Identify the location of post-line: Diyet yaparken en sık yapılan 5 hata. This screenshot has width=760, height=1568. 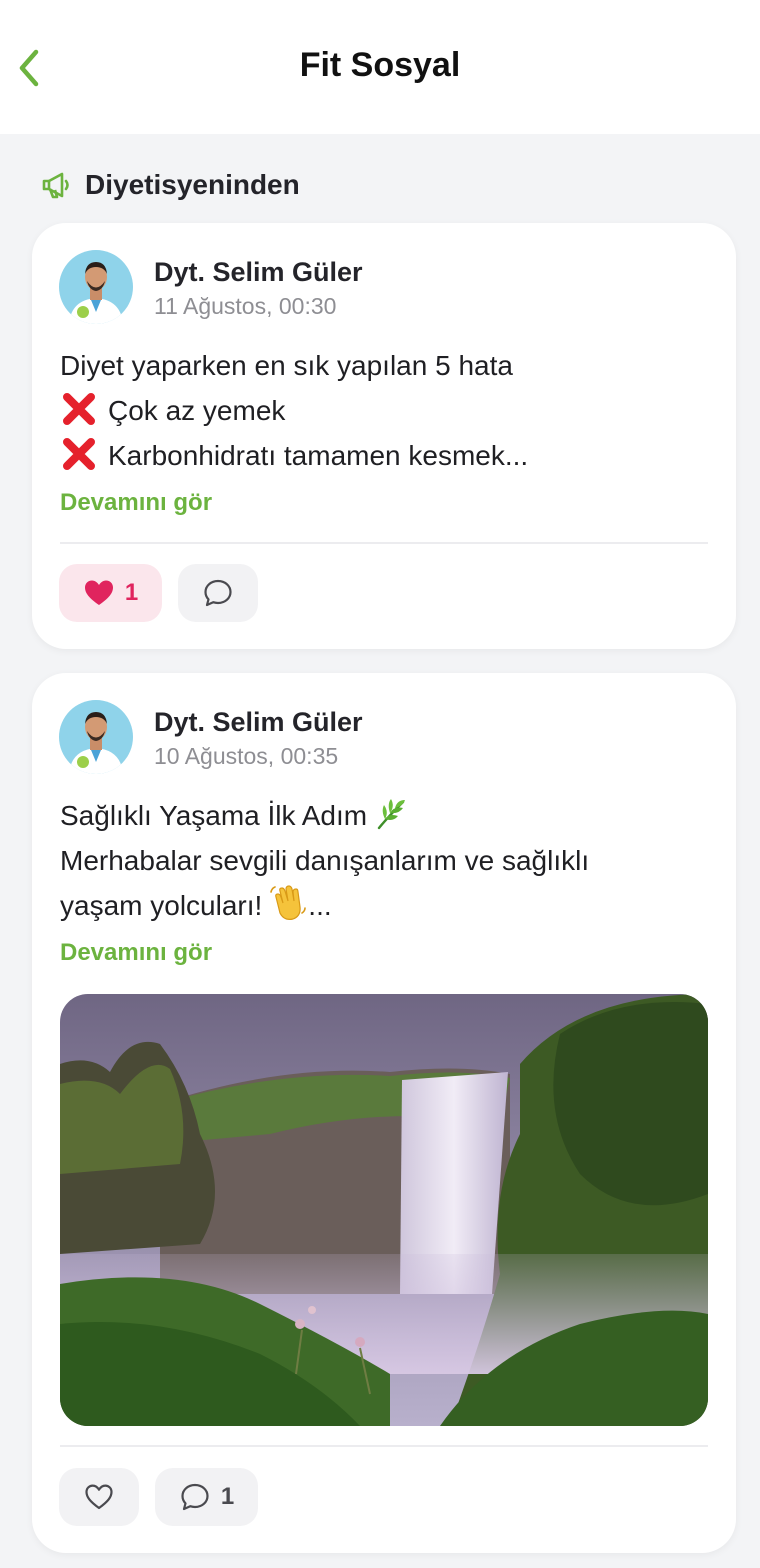
(286, 365).